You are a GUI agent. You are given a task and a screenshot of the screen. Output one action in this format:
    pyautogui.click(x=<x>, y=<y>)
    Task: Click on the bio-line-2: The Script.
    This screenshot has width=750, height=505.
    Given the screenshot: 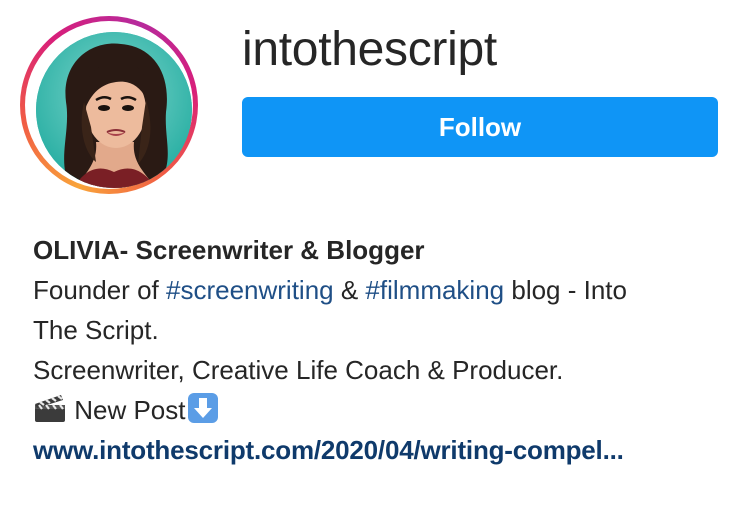 What is the action you would take?
    pyautogui.click(x=96, y=330)
    